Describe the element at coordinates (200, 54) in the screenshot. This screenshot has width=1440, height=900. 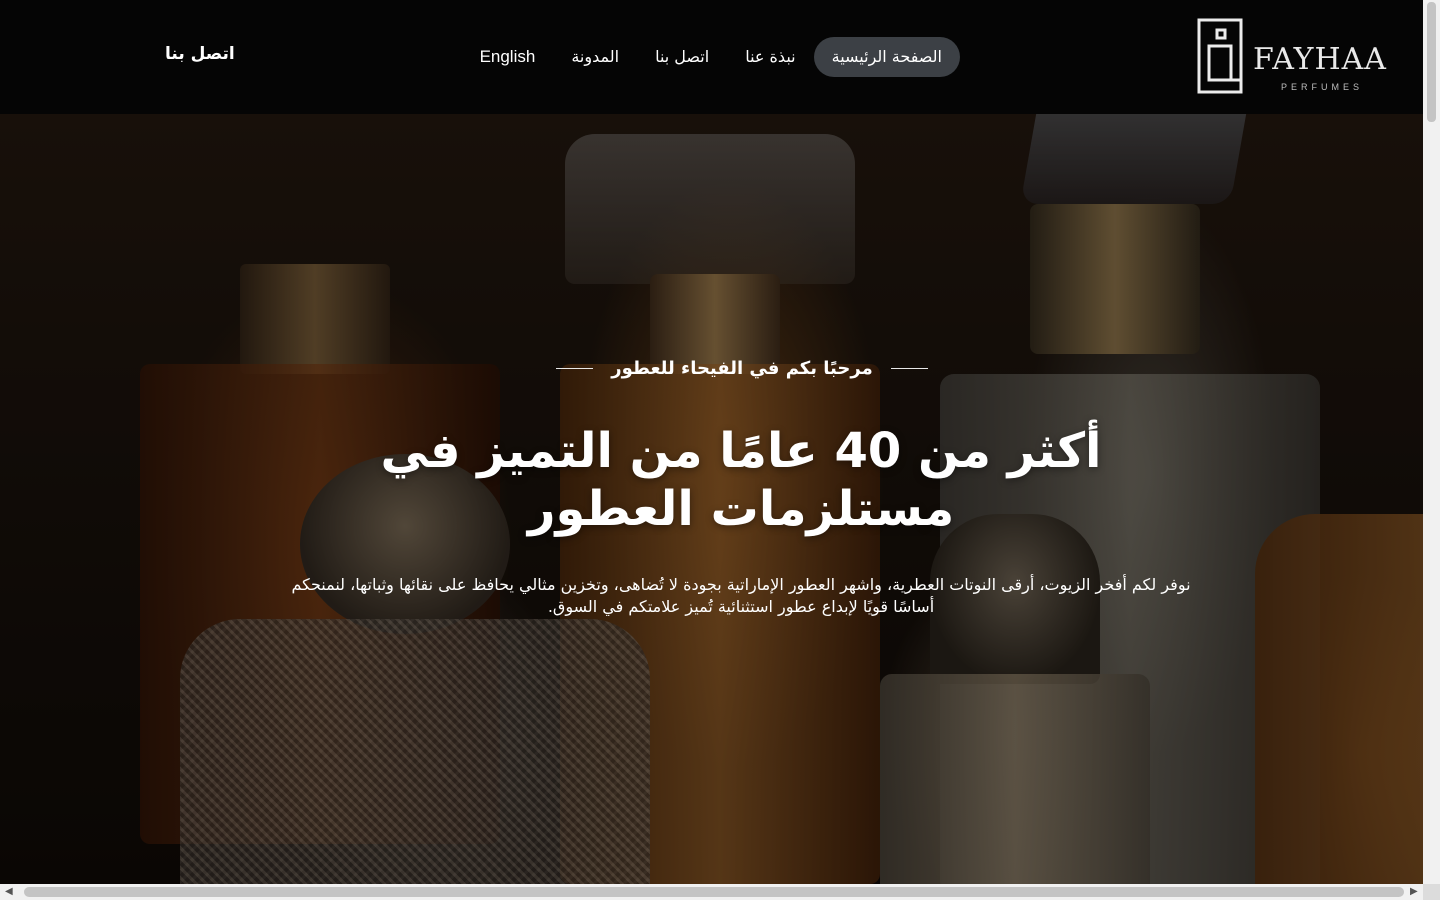
I see `header-contact-link: اتصل بنا` at that location.